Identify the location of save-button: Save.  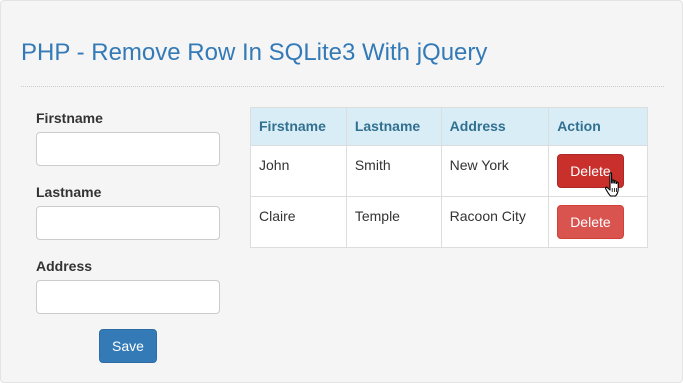
(128, 346).